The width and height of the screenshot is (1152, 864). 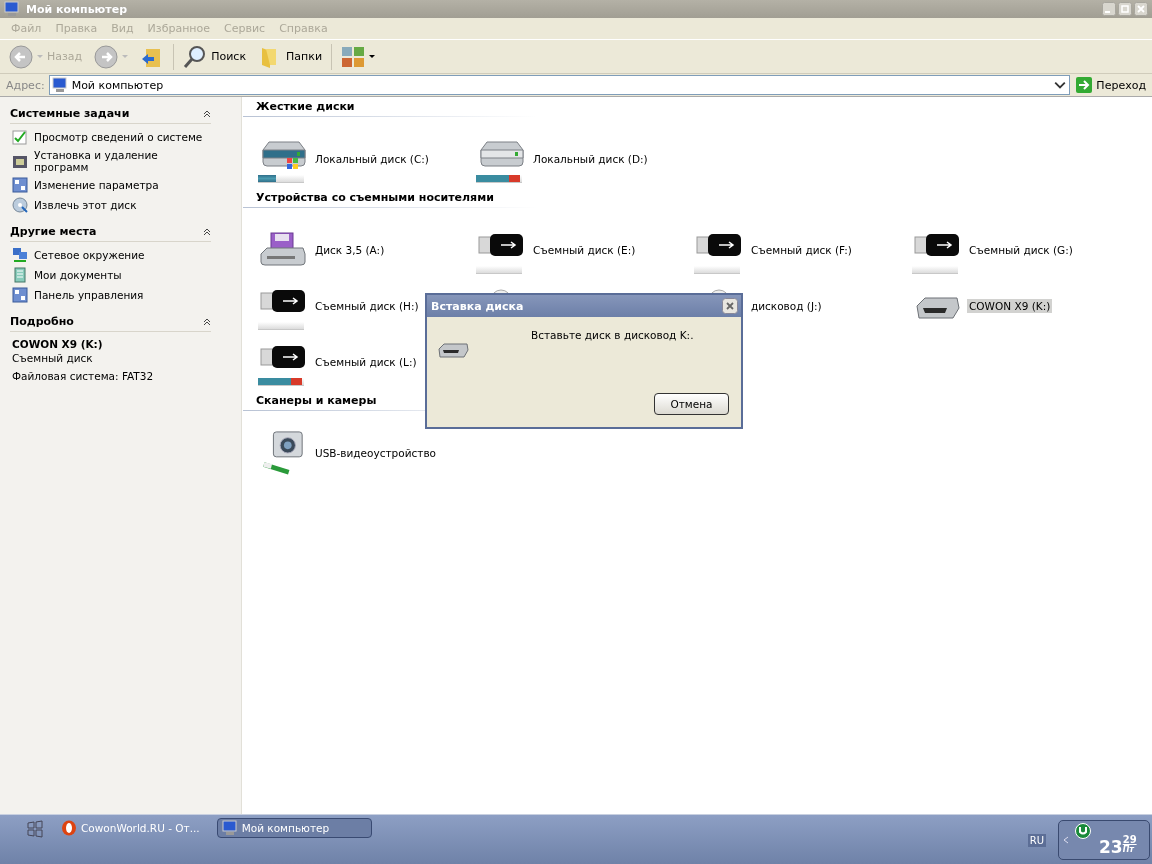 I want to click on go-button: Переход, so click(x=1111, y=85).